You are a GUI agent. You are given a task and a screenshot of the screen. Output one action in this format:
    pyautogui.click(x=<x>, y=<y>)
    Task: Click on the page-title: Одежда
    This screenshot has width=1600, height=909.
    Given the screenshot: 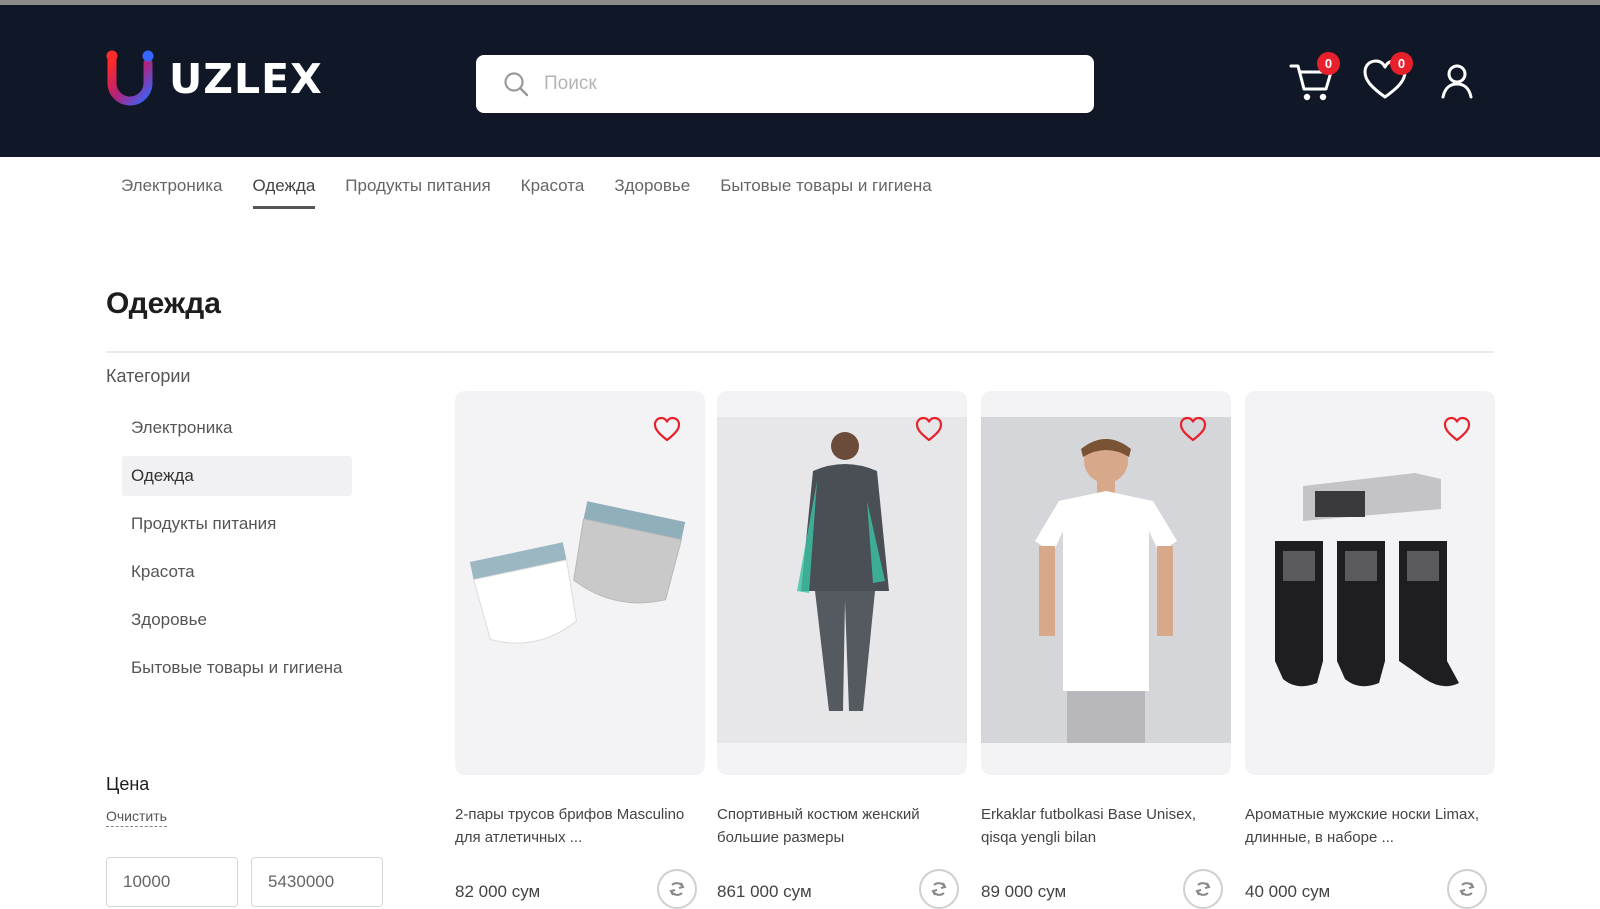 What is the action you would take?
    pyautogui.click(x=163, y=303)
    